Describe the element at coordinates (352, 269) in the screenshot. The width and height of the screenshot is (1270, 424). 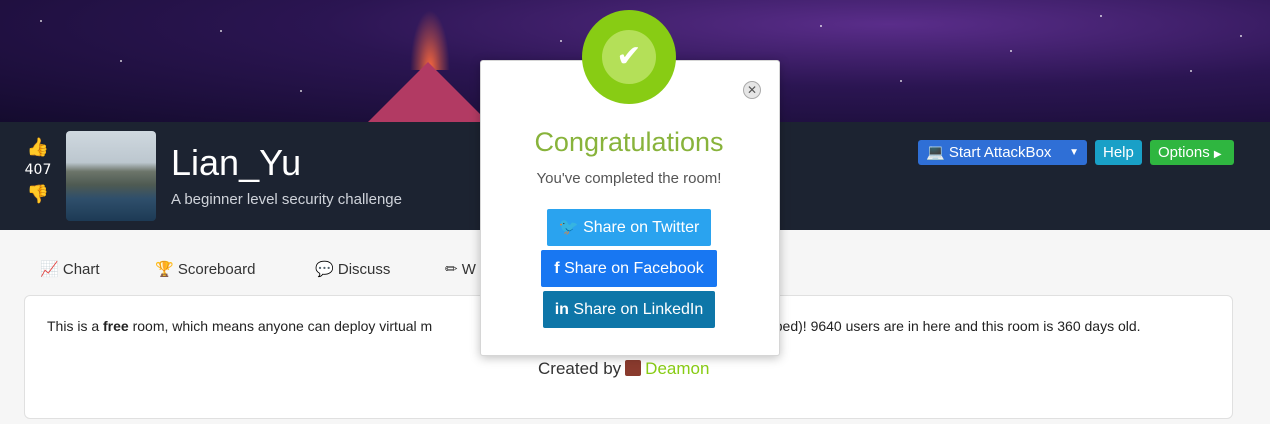
I see `tab-discuss: 💬 Discuss` at that location.